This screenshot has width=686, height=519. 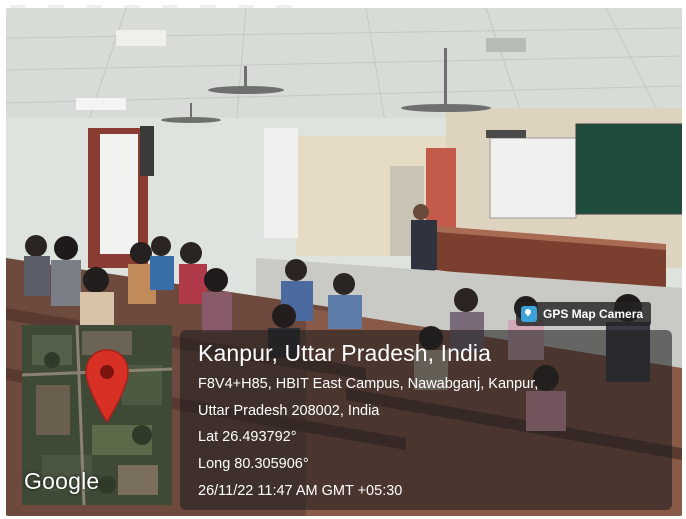 What do you see at coordinates (253, 464) in the screenshot?
I see `longitude-text: Long 80.305906°` at bounding box center [253, 464].